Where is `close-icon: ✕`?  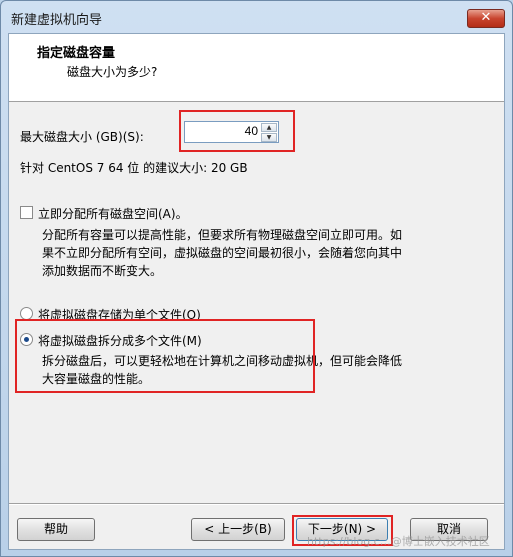 close-icon: ✕ is located at coordinates (486, 17).